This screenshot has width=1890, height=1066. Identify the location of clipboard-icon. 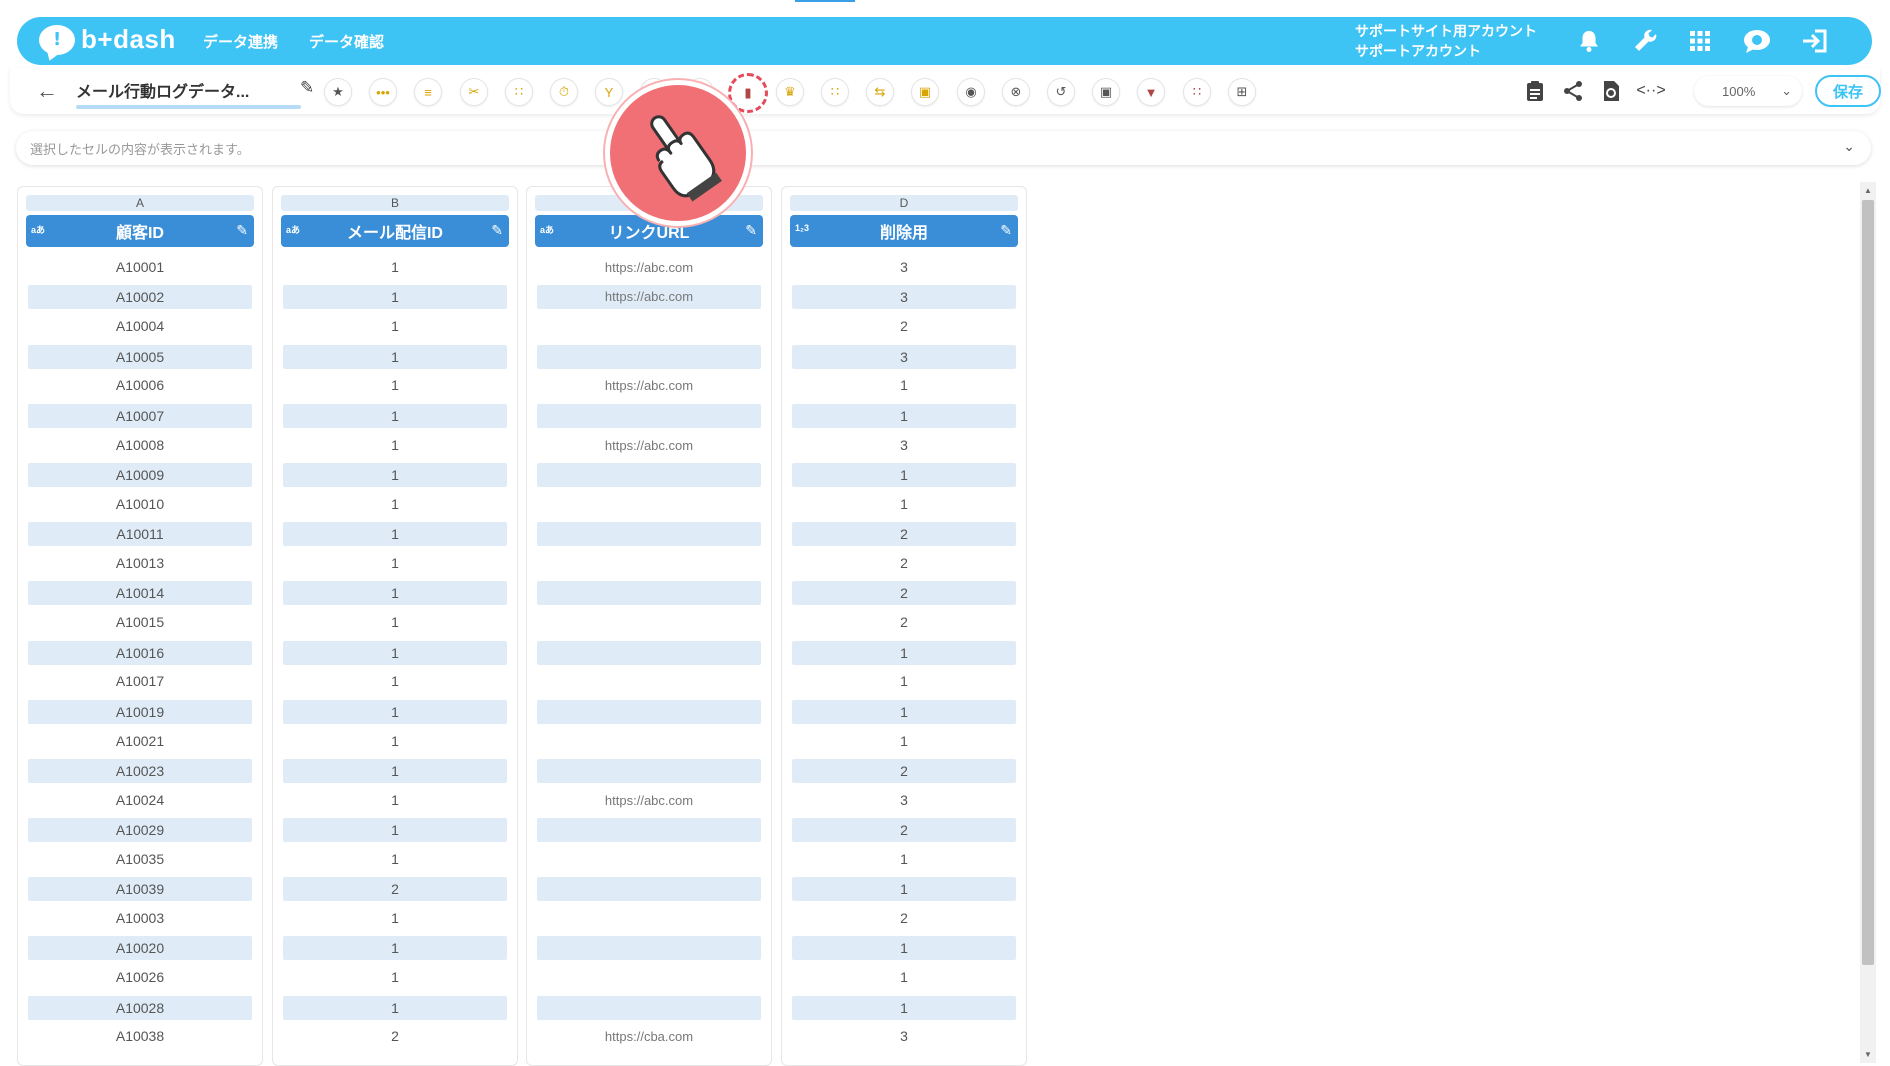
(1535, 91).